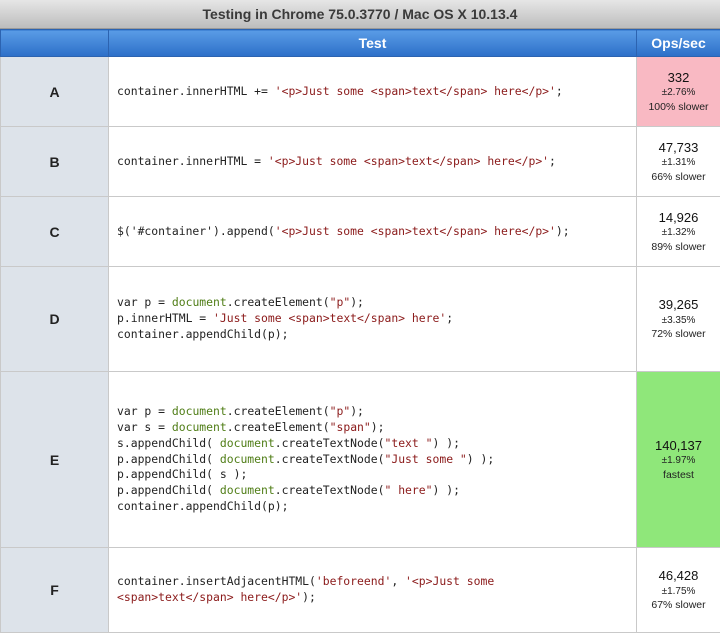 This screenshot has width=720, height=633. I want to click on code-token: container.insertAdjacentHTML(, so click(216, 581).